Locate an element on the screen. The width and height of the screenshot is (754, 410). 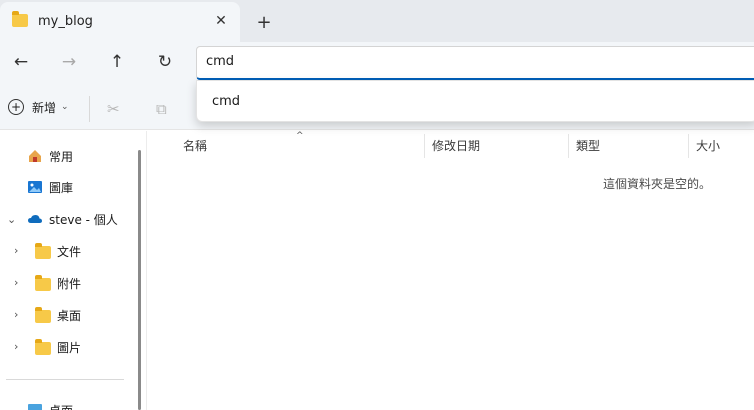
navigation-bar: ← → ↑ ↻ is located at coordinates (377, 62).